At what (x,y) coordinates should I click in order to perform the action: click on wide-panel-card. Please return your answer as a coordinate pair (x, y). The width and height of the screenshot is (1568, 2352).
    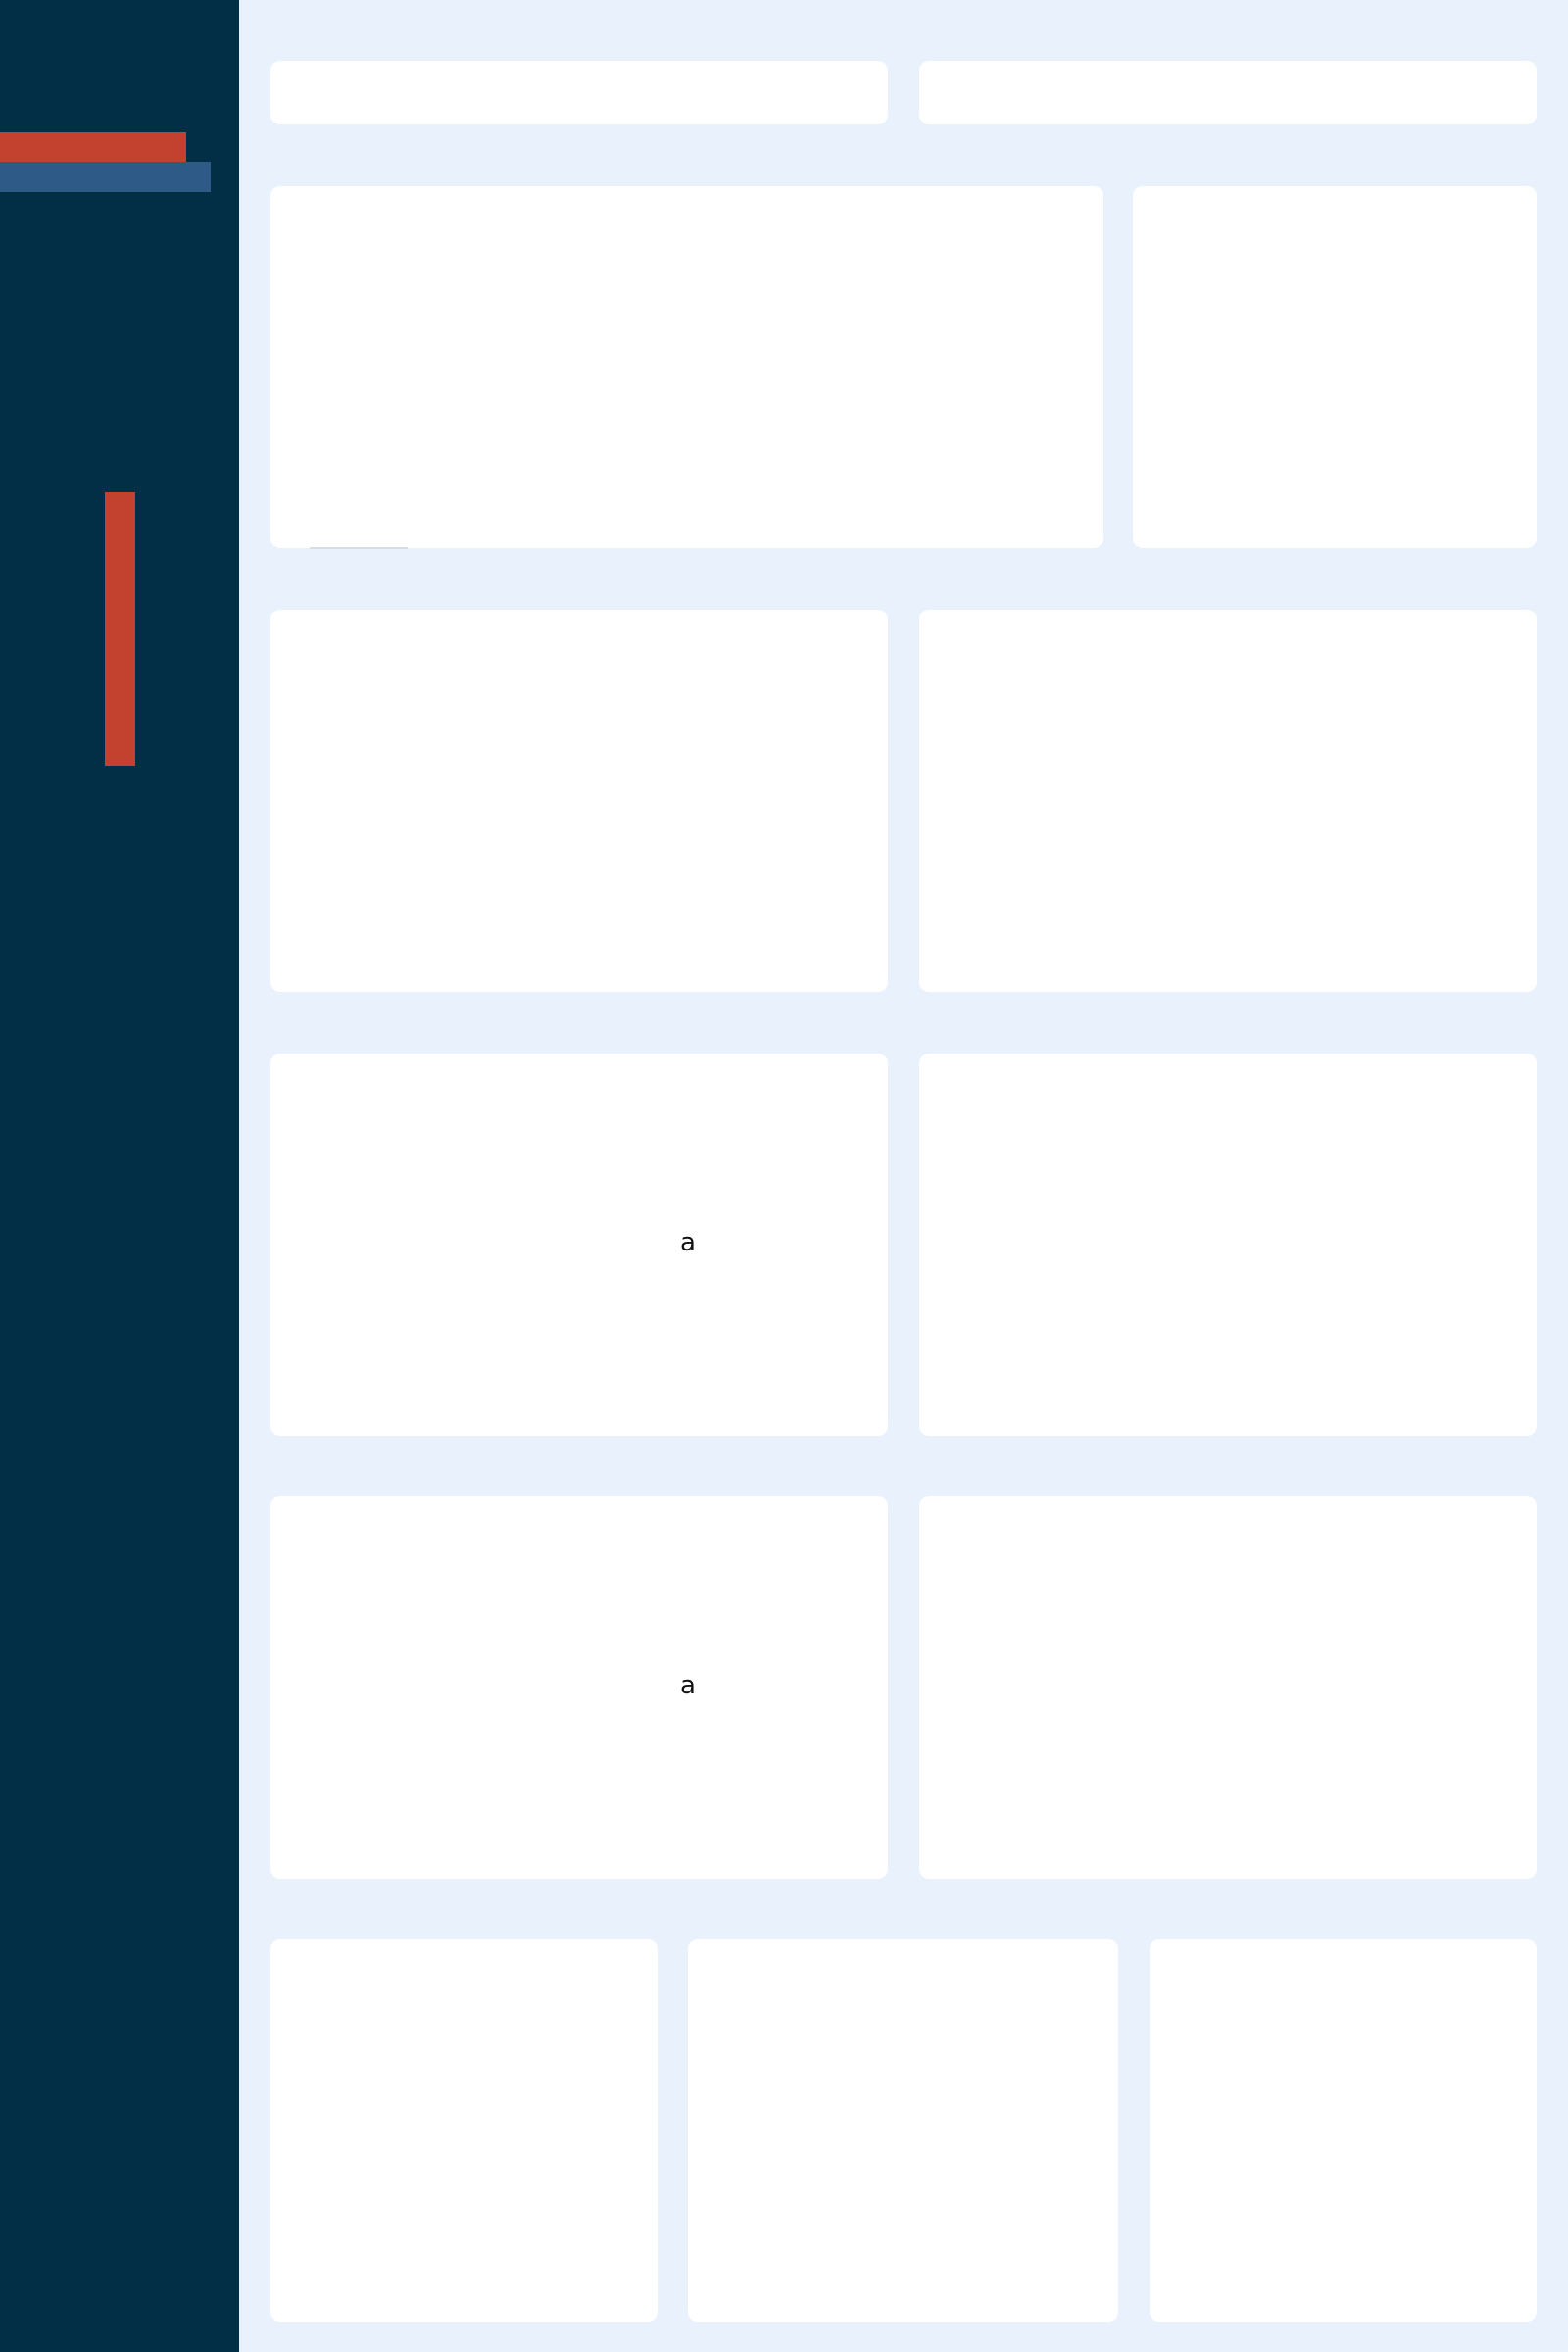
    Looking at the image, I should click on (686, 367).